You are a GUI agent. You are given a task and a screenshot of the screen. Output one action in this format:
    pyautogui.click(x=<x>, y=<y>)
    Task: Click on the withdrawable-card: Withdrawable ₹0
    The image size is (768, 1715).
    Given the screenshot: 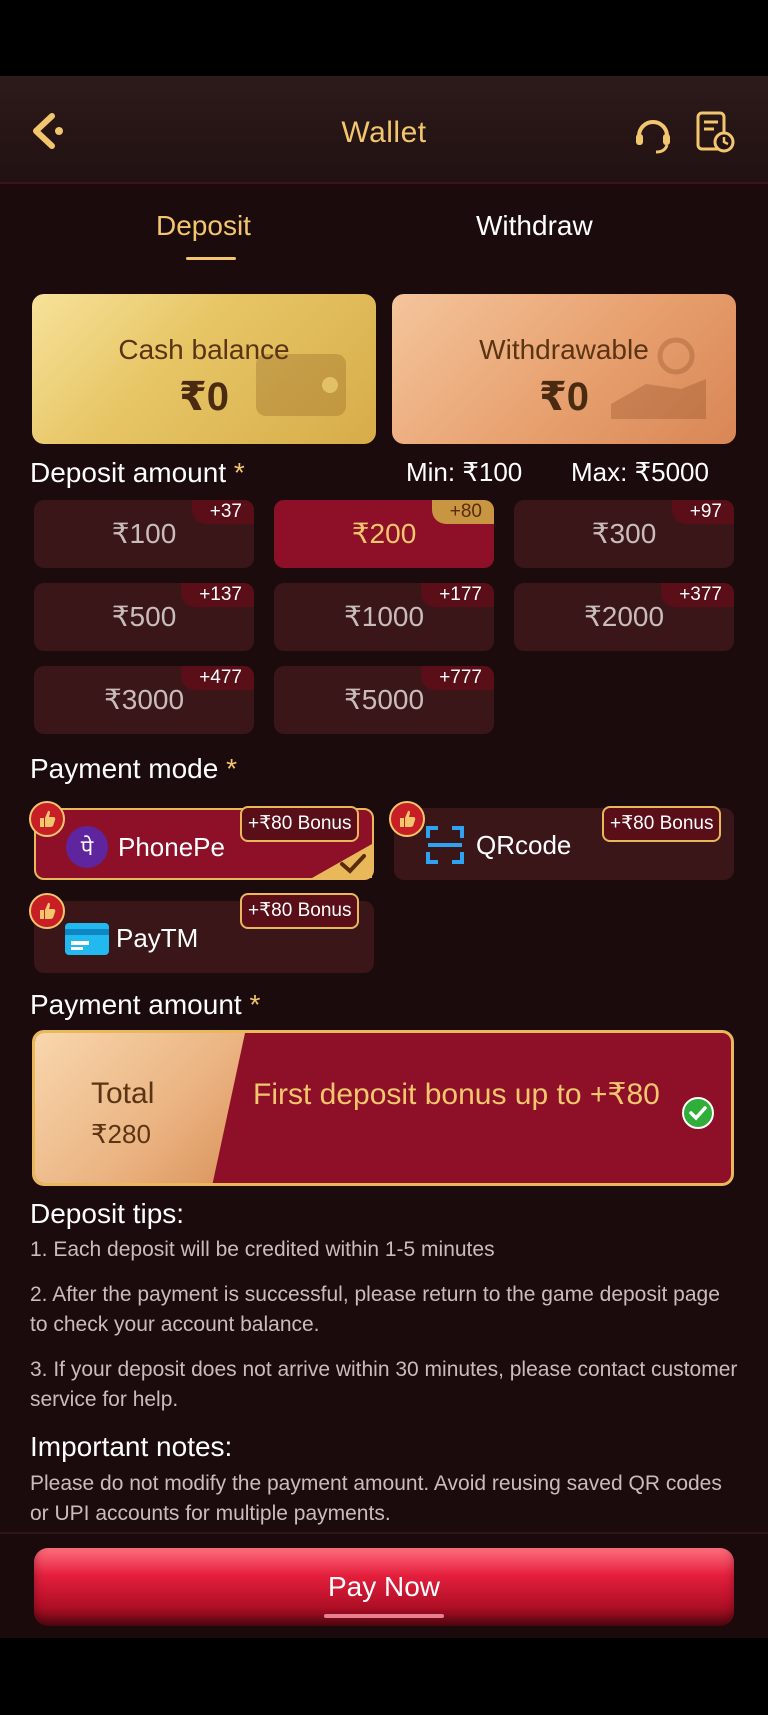 What is the action you would take?
    pyautogui.click(x=564, y=369)
    